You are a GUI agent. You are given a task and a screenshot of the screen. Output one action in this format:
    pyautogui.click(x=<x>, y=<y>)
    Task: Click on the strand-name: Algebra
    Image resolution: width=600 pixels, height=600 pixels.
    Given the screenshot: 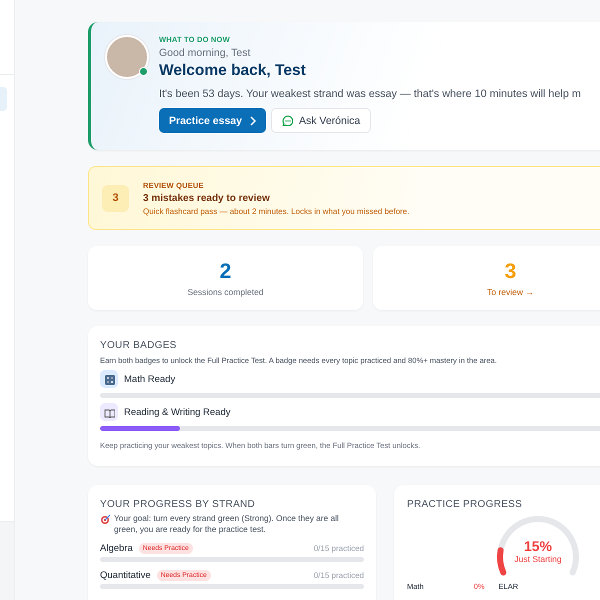 What is the action you would take?
    pyautogui.click(x=116, y=548)
    